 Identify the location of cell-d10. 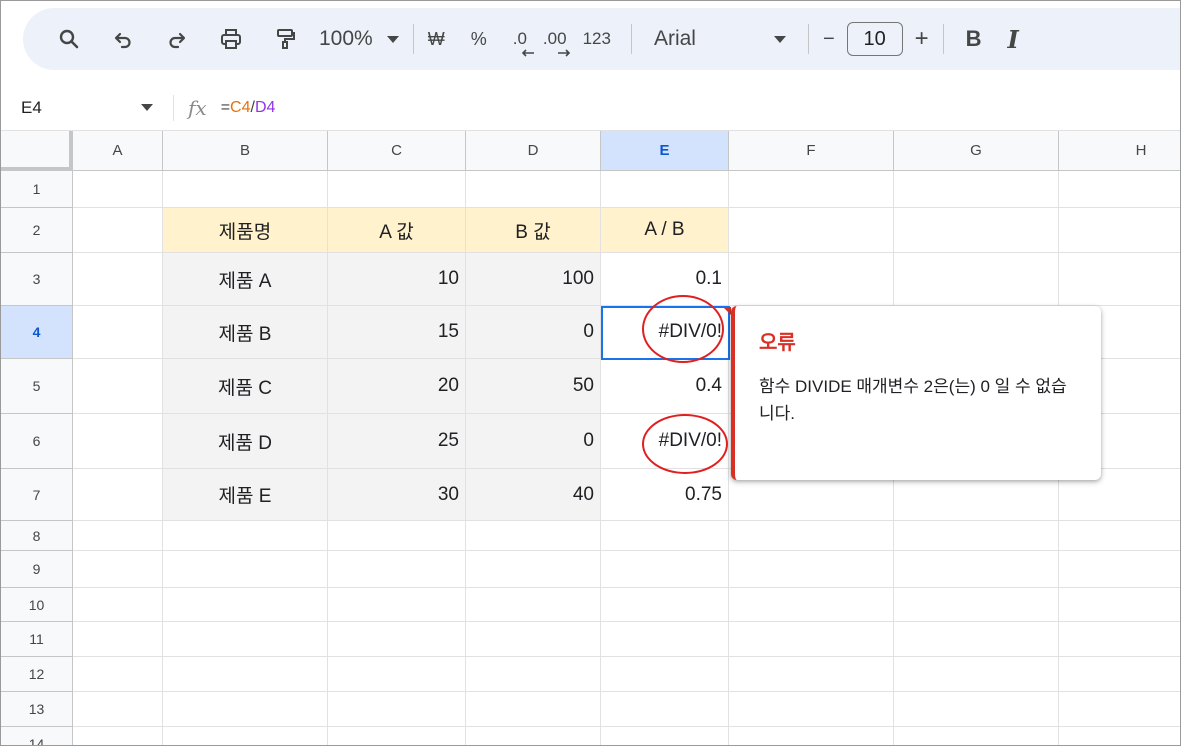
(533, 605).